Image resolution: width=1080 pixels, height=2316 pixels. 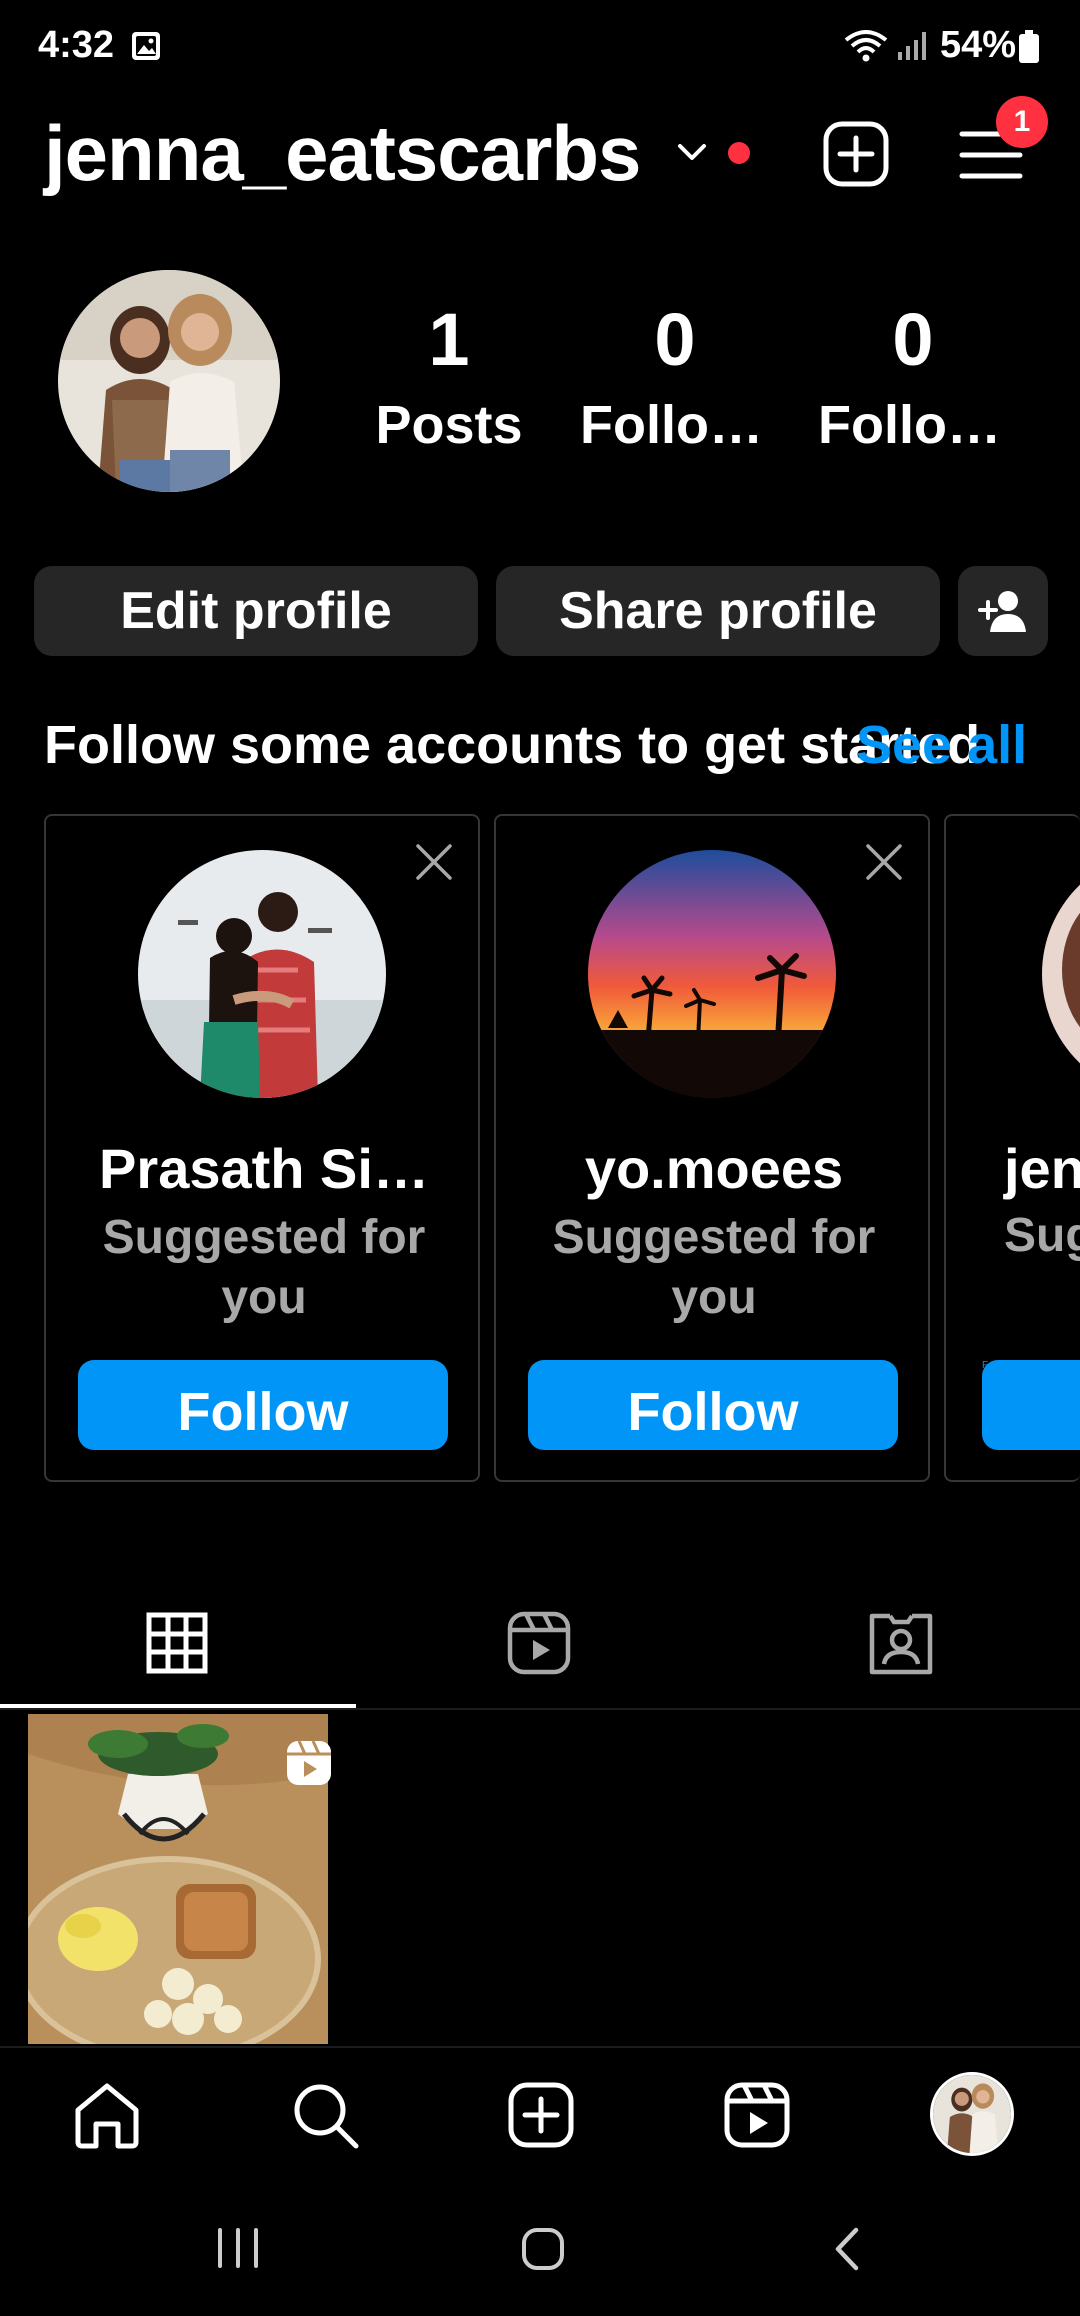 I want to click on grid-icon, so click(x=177, y=1643).